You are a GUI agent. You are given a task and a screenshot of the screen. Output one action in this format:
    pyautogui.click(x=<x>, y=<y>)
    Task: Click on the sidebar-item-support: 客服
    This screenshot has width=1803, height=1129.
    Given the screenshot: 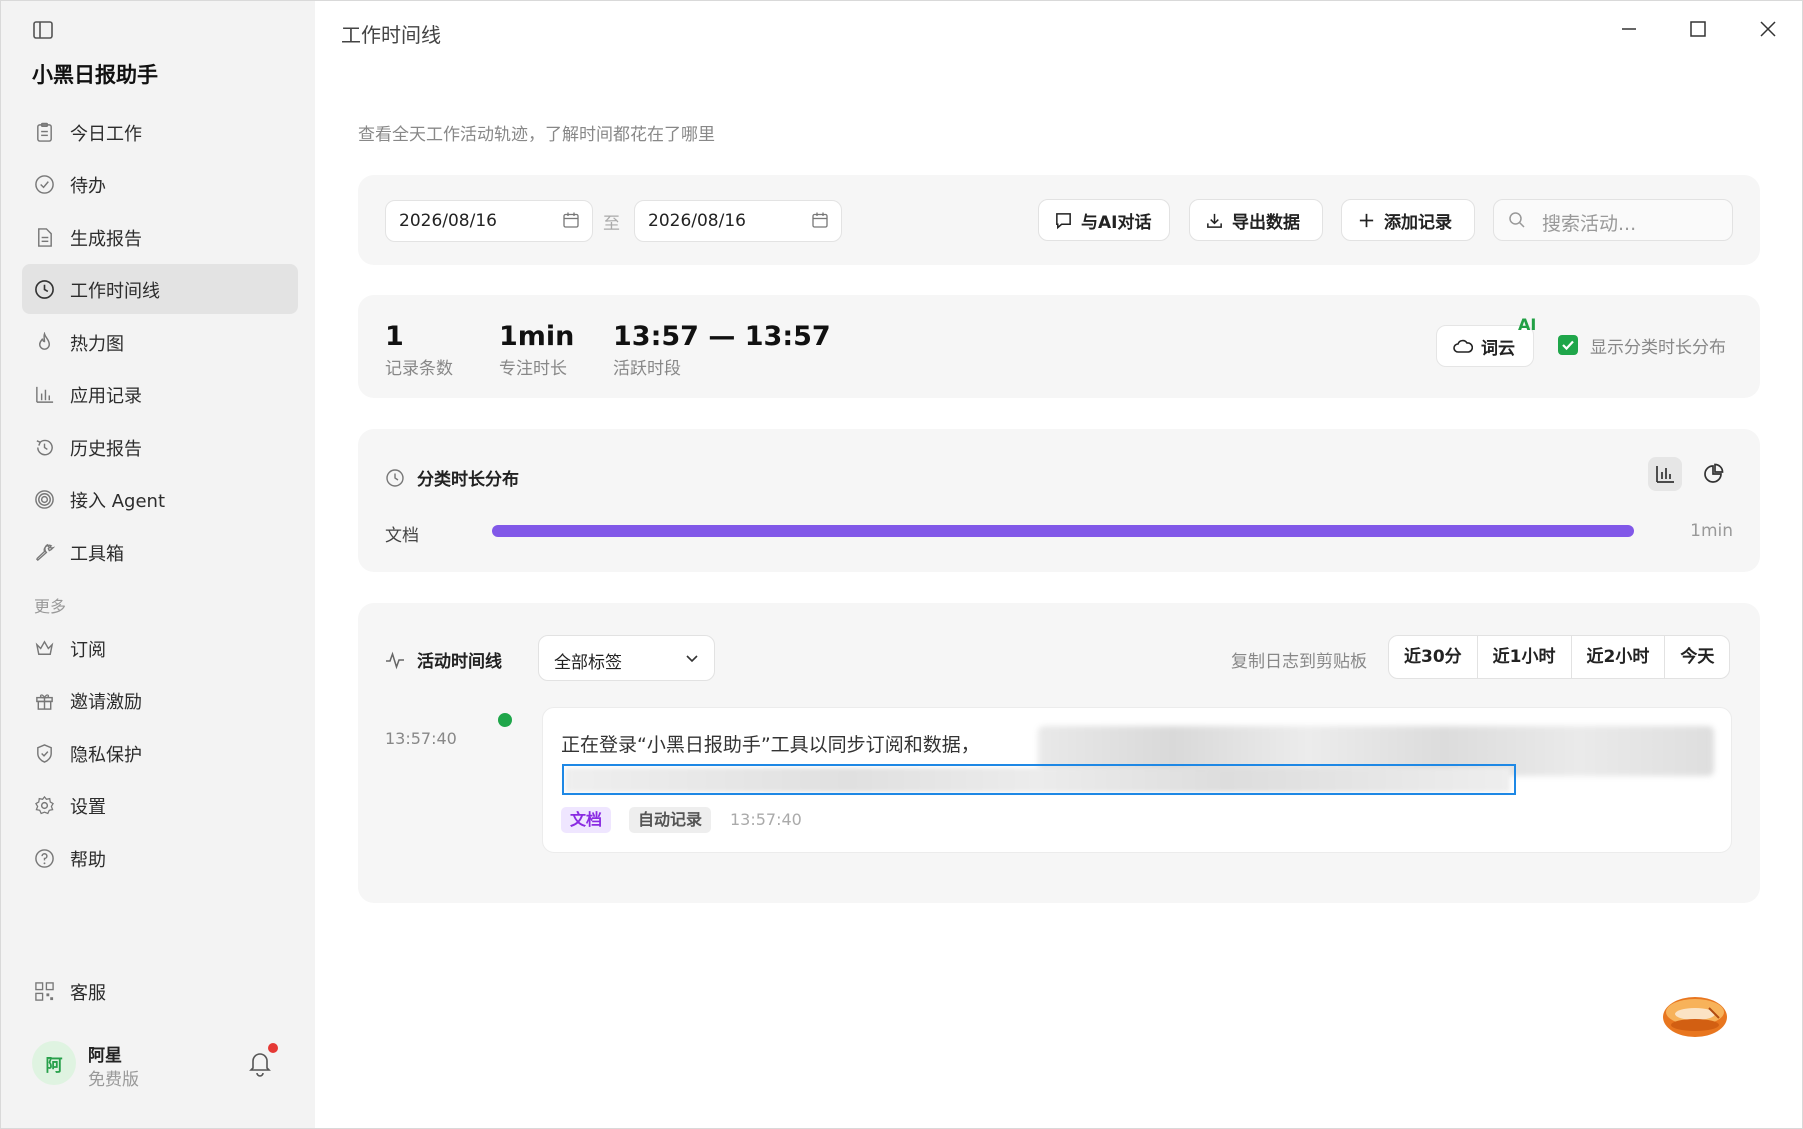 What is the action you would take?
    pyautogui.click(x=160, y=991)
    